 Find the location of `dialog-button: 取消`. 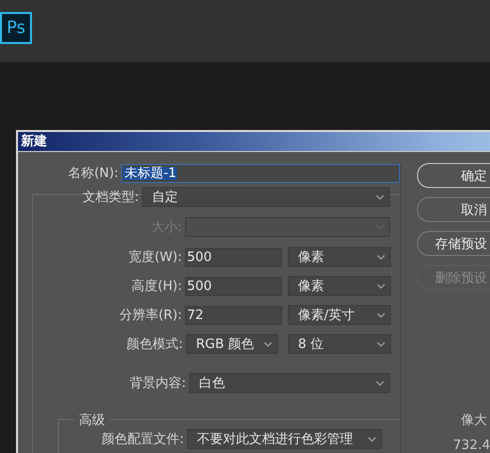

dialog-button: 取消 is located at coordinates (453, 209).